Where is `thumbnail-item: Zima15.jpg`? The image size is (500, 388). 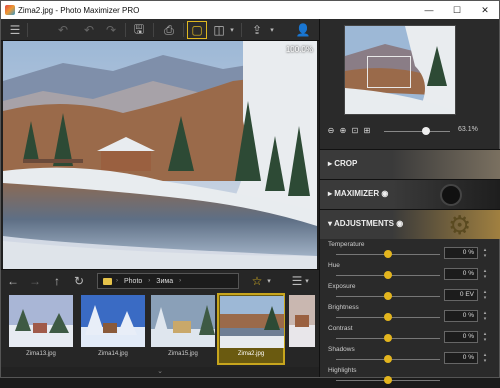
thumbnail-item: Zima15.jpg is located at coordinates (183, 329).